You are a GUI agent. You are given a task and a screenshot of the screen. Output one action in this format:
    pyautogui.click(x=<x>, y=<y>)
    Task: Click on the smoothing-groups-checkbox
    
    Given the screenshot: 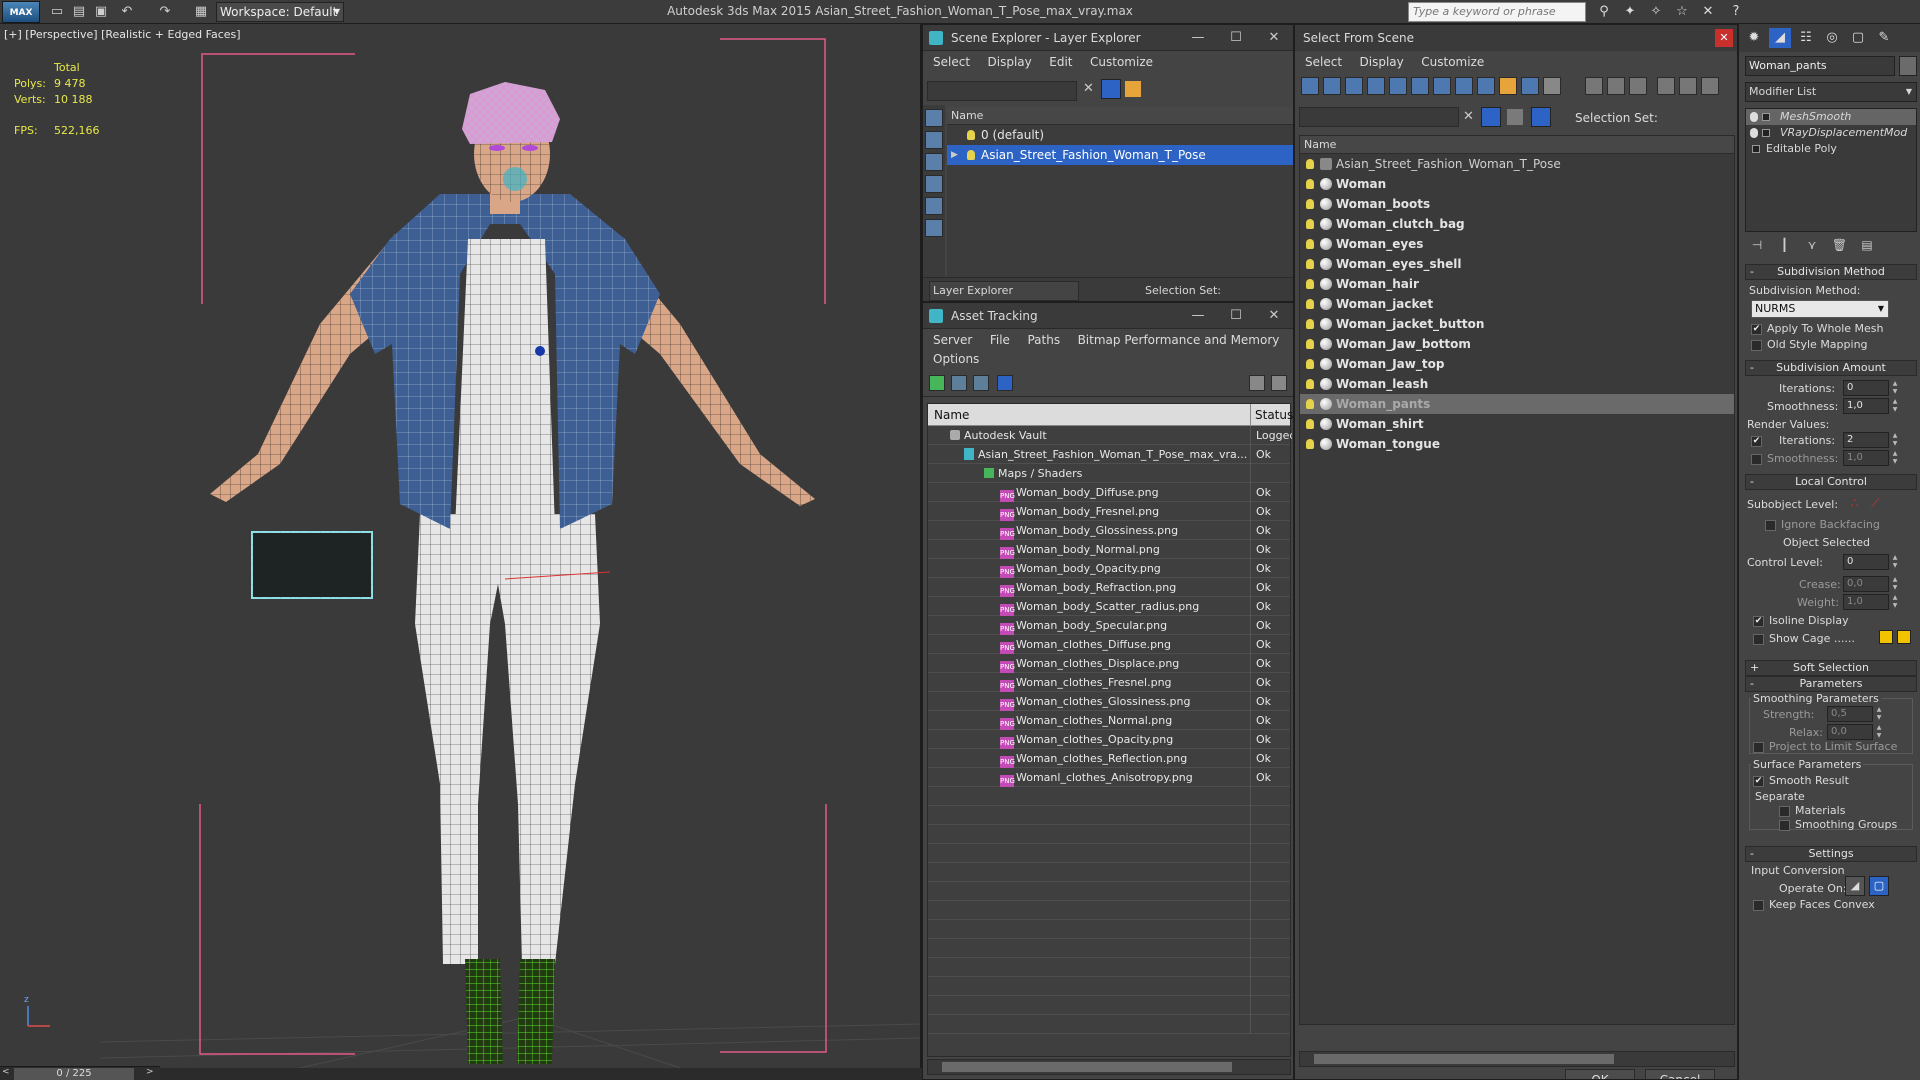 What is the action you would take?
    pyautogui.click(x=1784, y=825)
    